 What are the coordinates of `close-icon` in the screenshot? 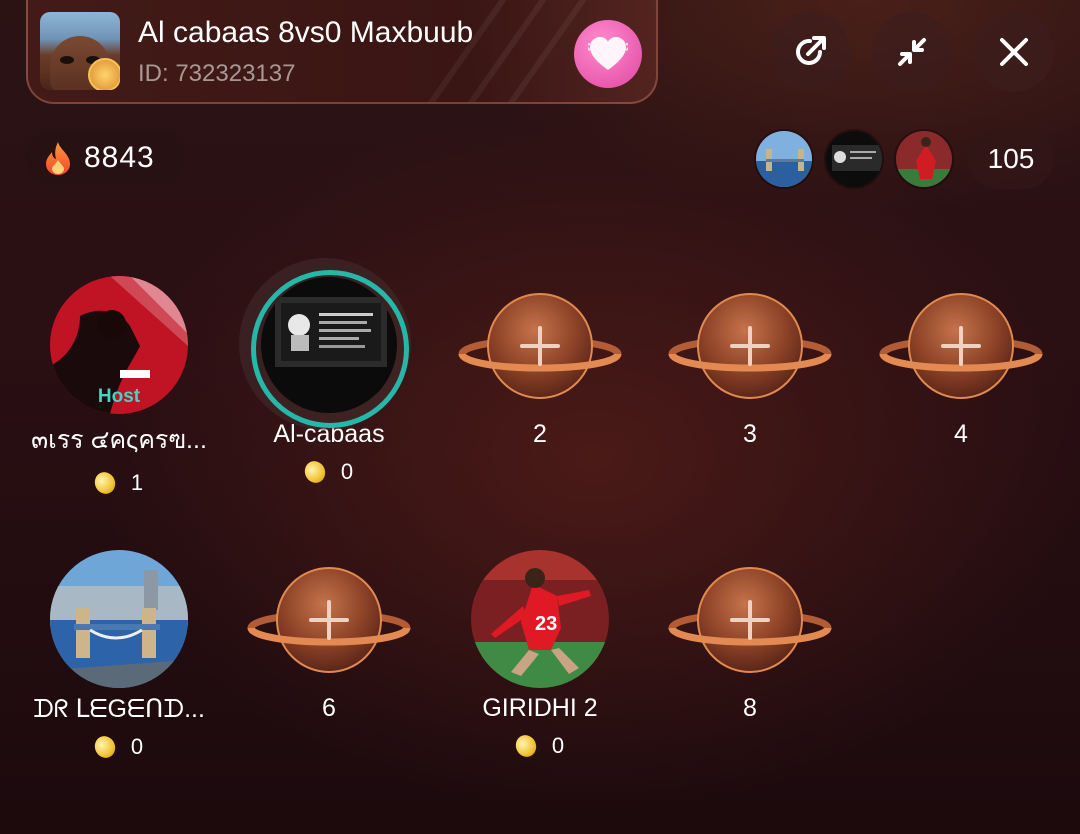 It's located at (1014, 52).